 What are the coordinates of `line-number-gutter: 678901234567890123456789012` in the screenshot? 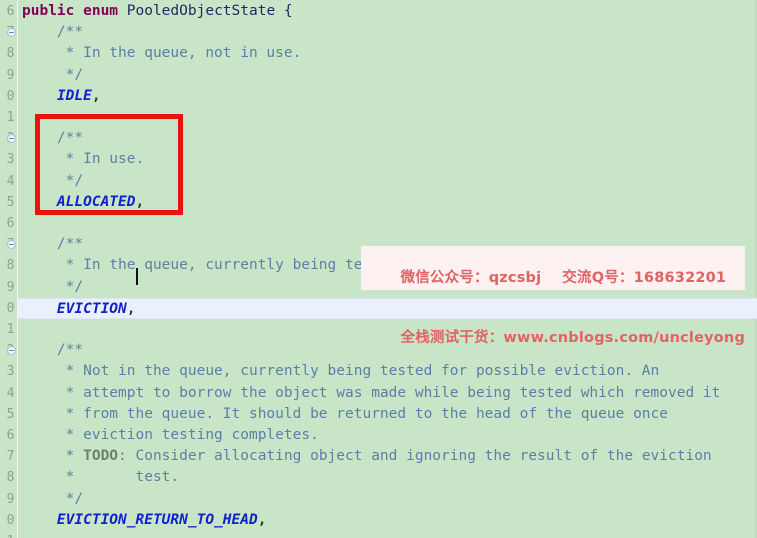 It's located at (9, 269).